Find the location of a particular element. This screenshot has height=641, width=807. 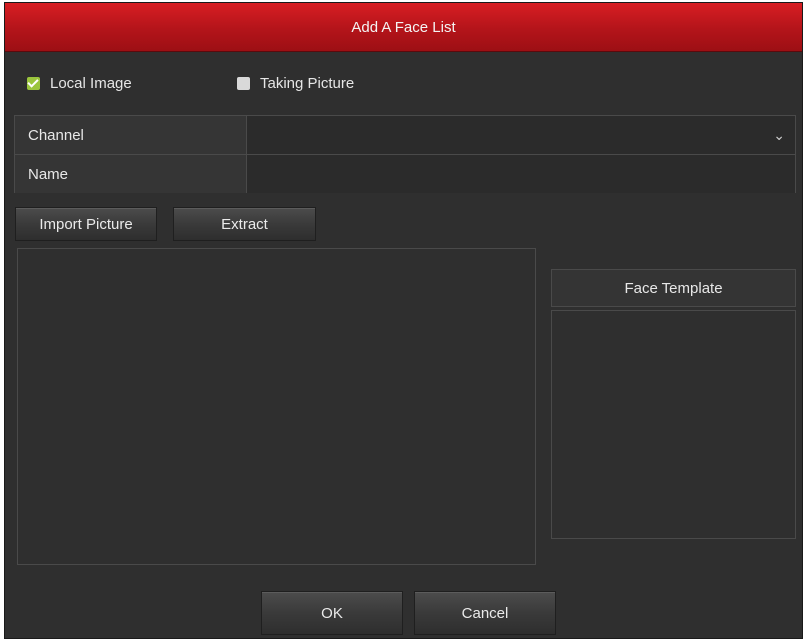

face-template-area is located at coordinates (673, 424).